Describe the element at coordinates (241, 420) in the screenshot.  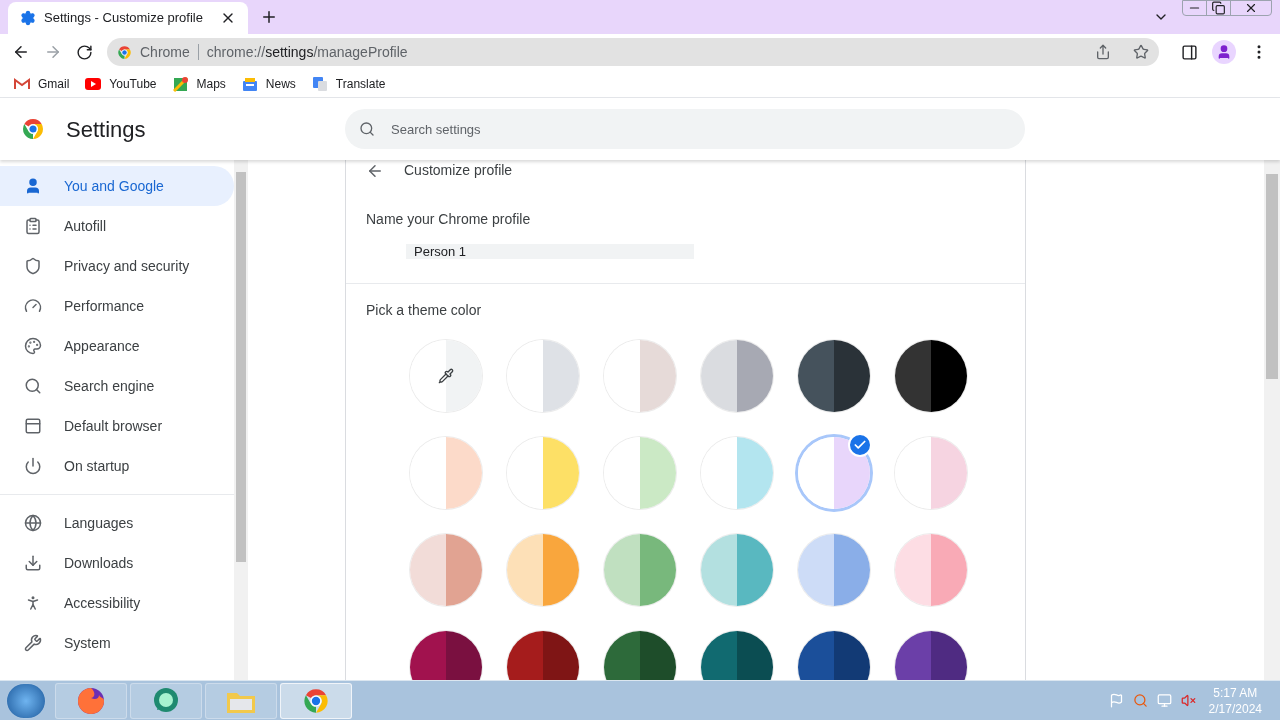
I see `sidebar-scrollbar` at that location.